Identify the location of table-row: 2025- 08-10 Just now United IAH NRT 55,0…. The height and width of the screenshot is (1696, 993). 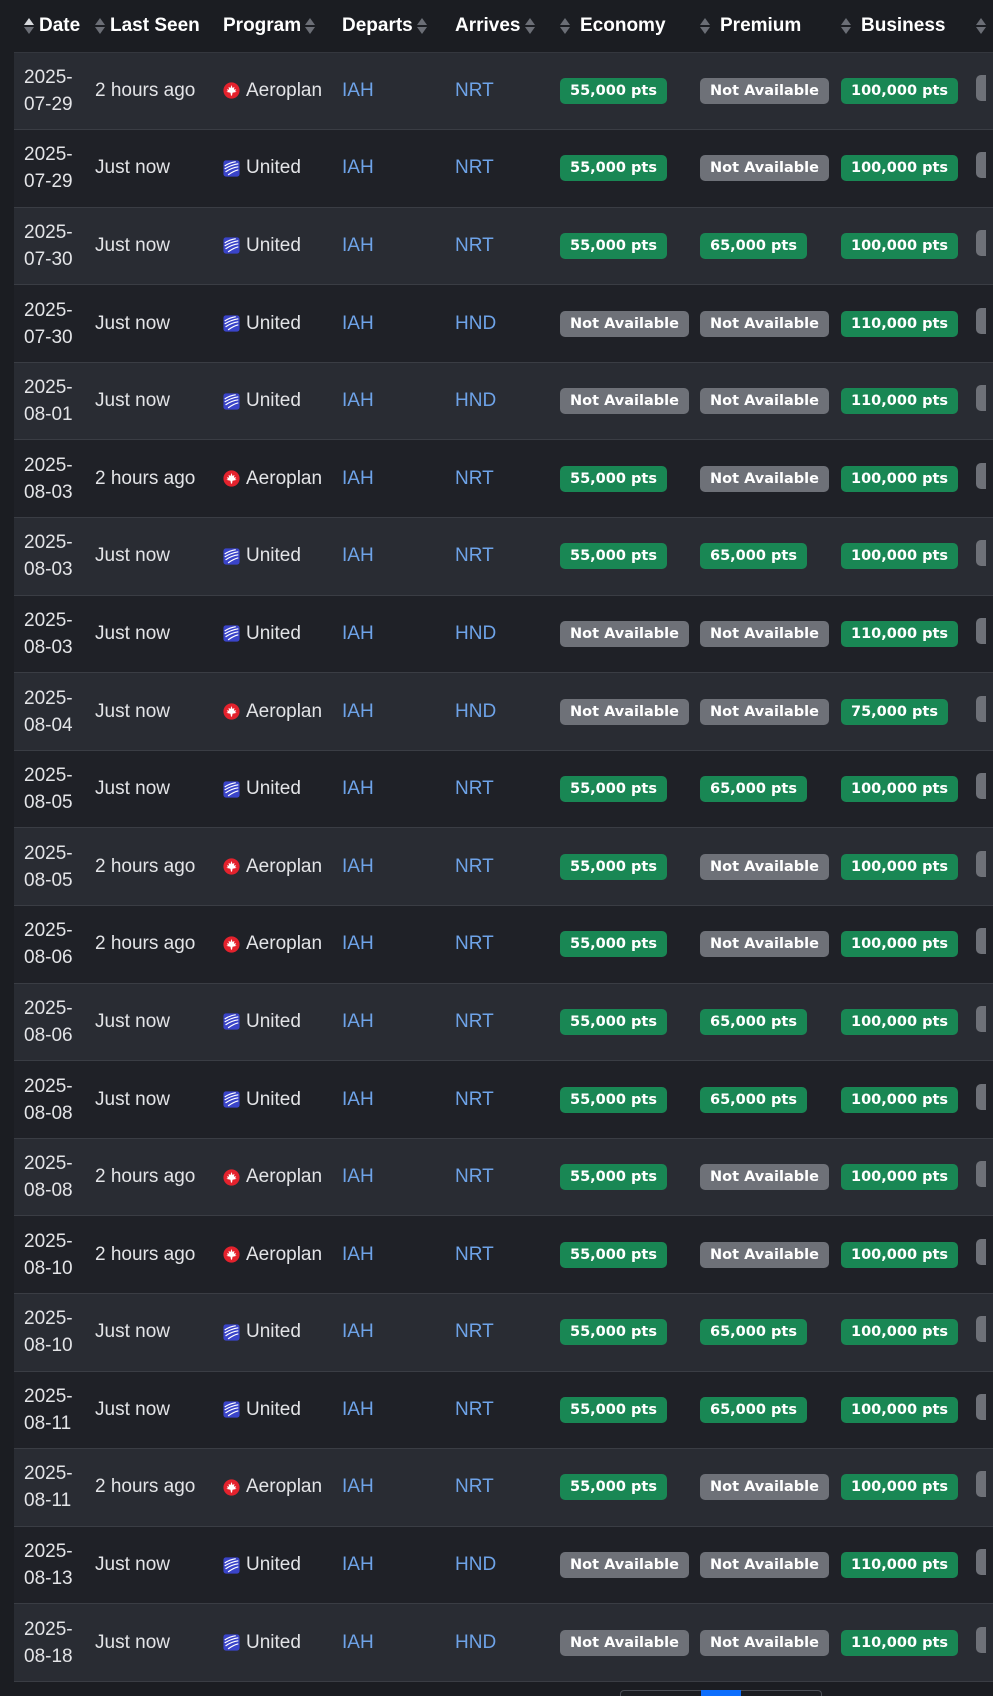
(503, 1332).